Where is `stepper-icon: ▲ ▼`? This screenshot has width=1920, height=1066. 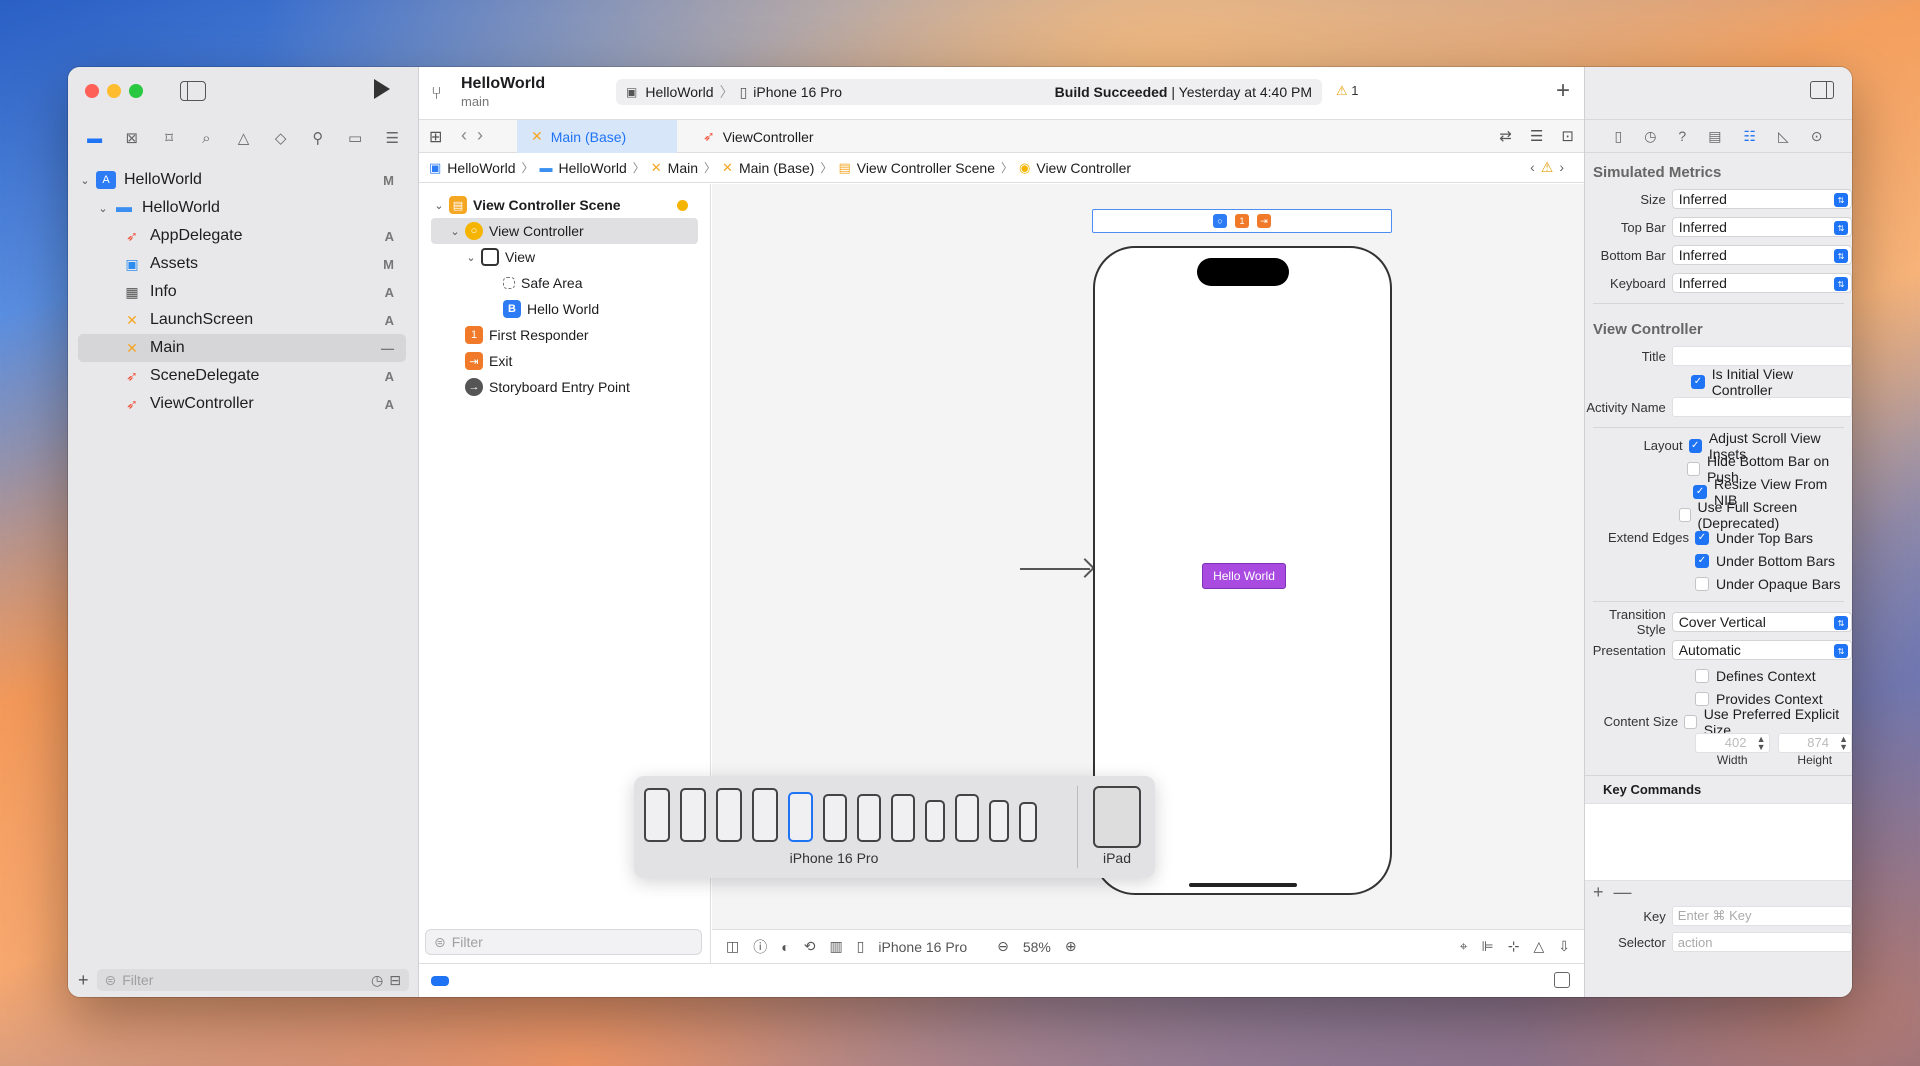 stepper-icon: ▲ ▼ is located at coordinates (1843, 743).